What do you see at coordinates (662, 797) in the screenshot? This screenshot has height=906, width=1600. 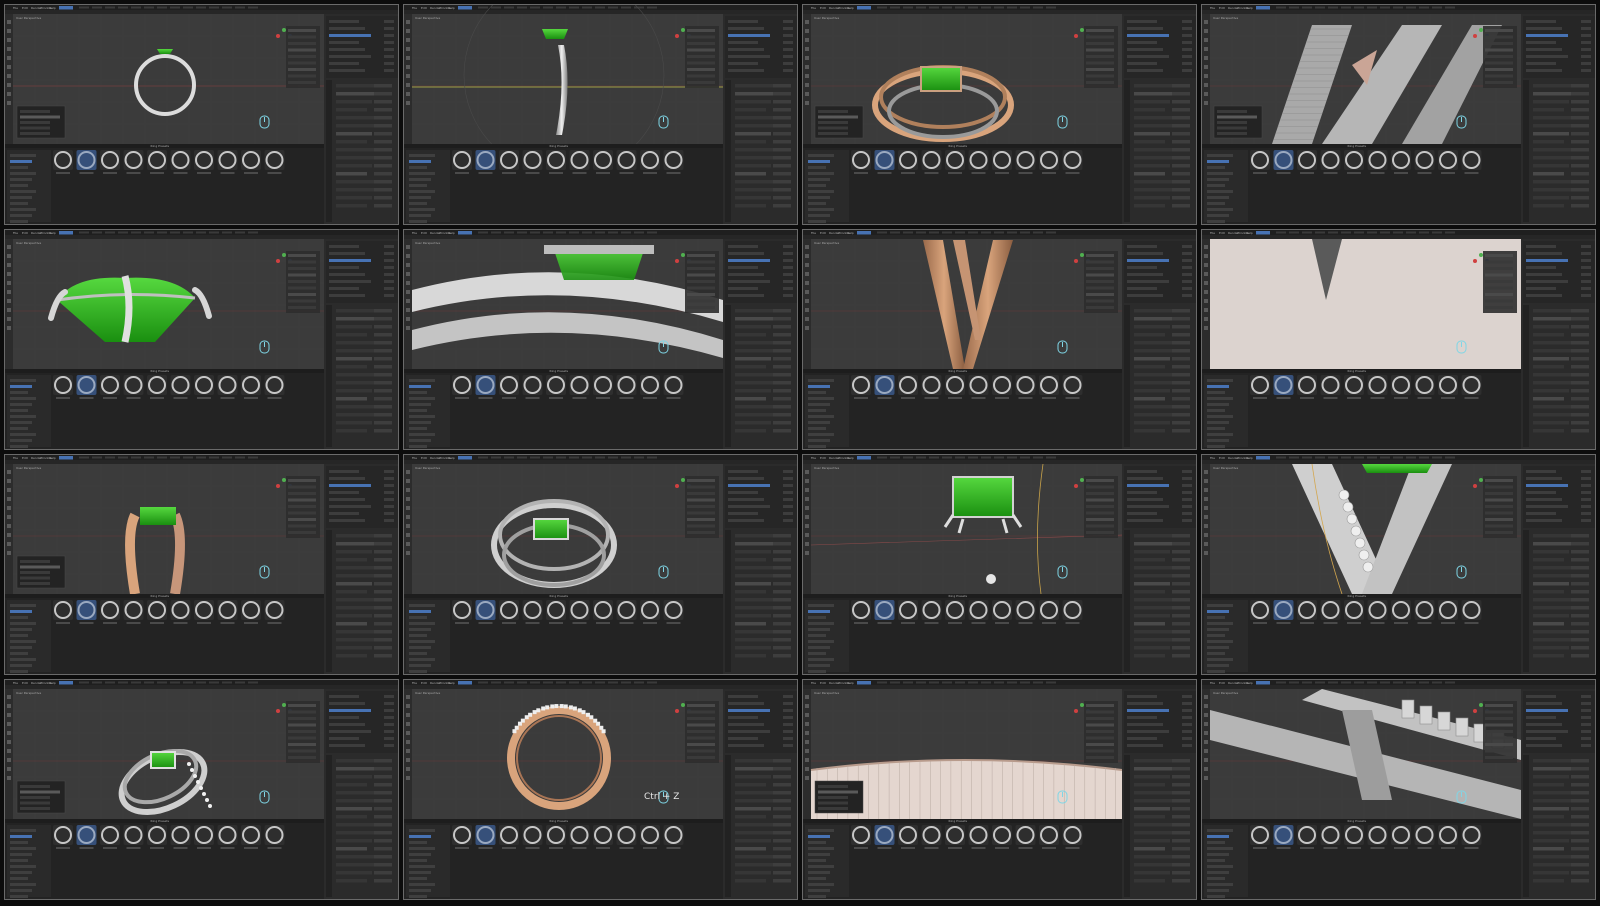 I see `shortcut-caption: Ctrl + Z` at bounding box center [662, 797].